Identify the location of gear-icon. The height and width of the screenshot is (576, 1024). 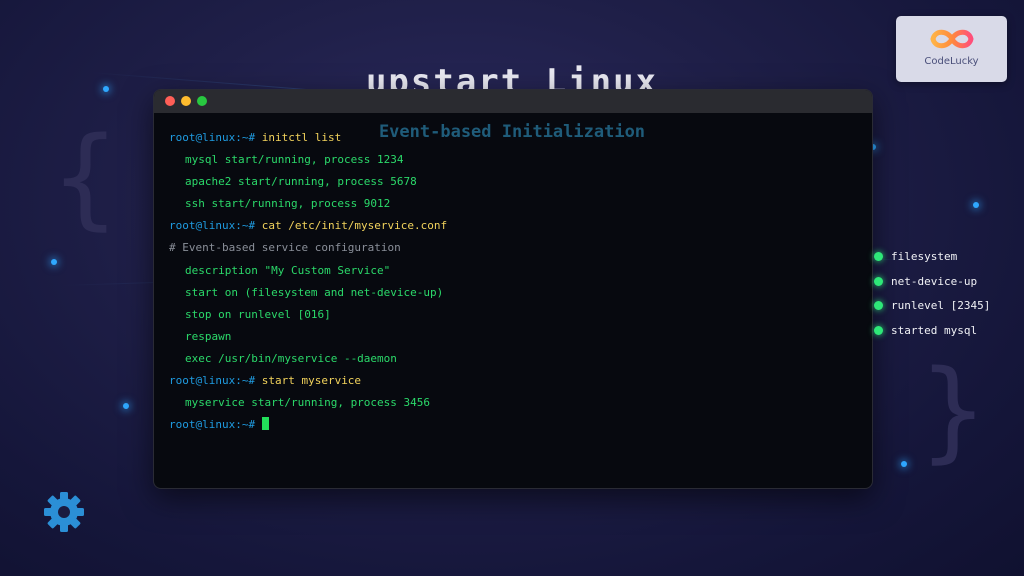
(64, 512).